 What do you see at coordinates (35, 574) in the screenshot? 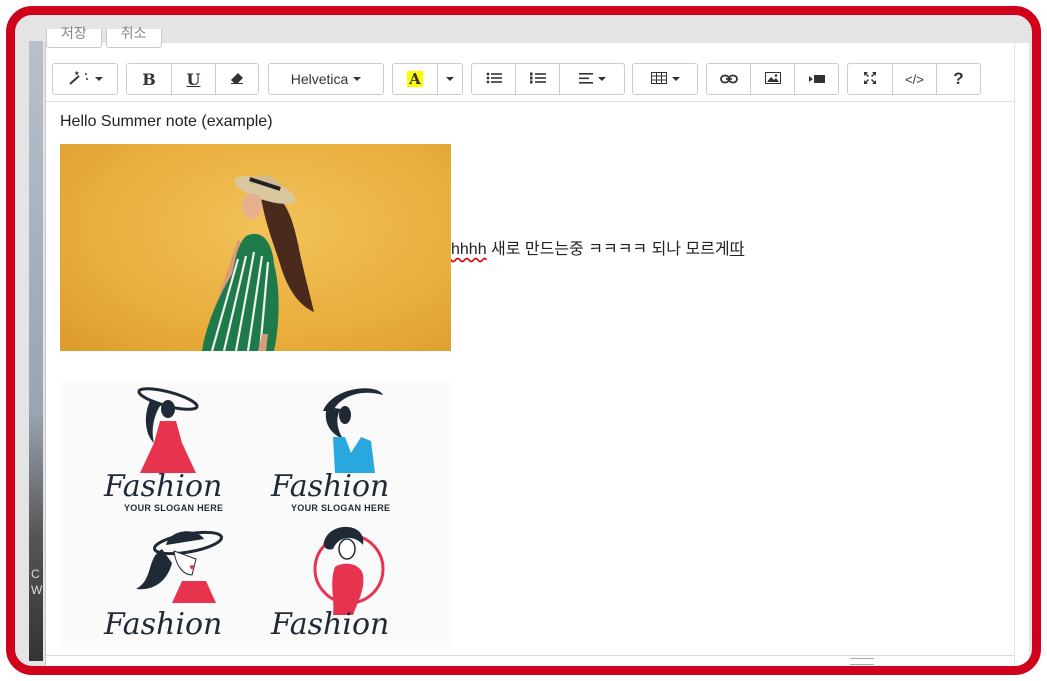
I see `strip-text: C` at bounding box center [35, 574].